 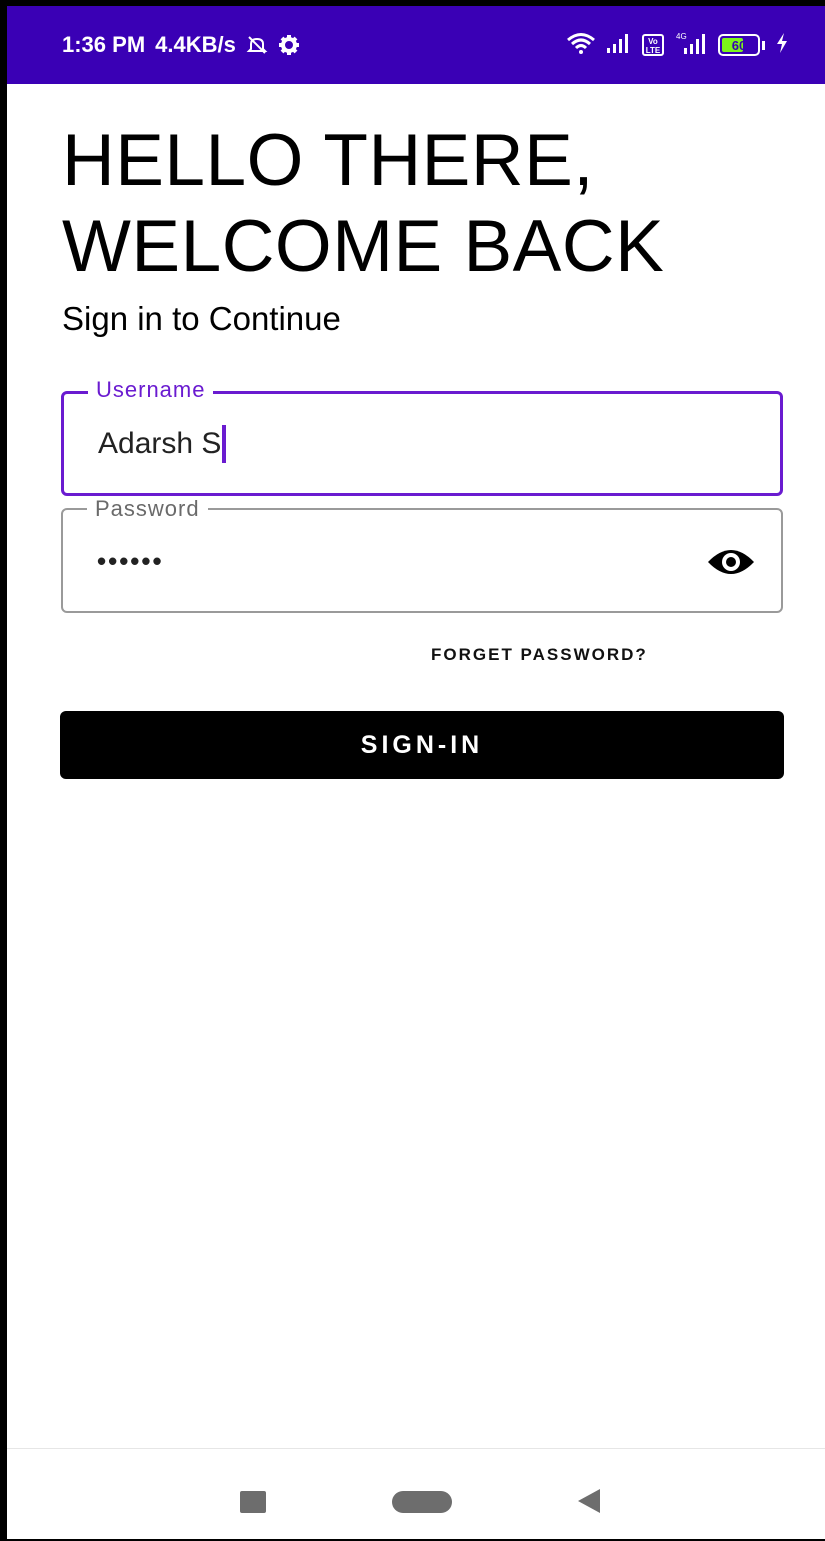 I want to click on battery-icon: 60, so click(x=739, y=45).